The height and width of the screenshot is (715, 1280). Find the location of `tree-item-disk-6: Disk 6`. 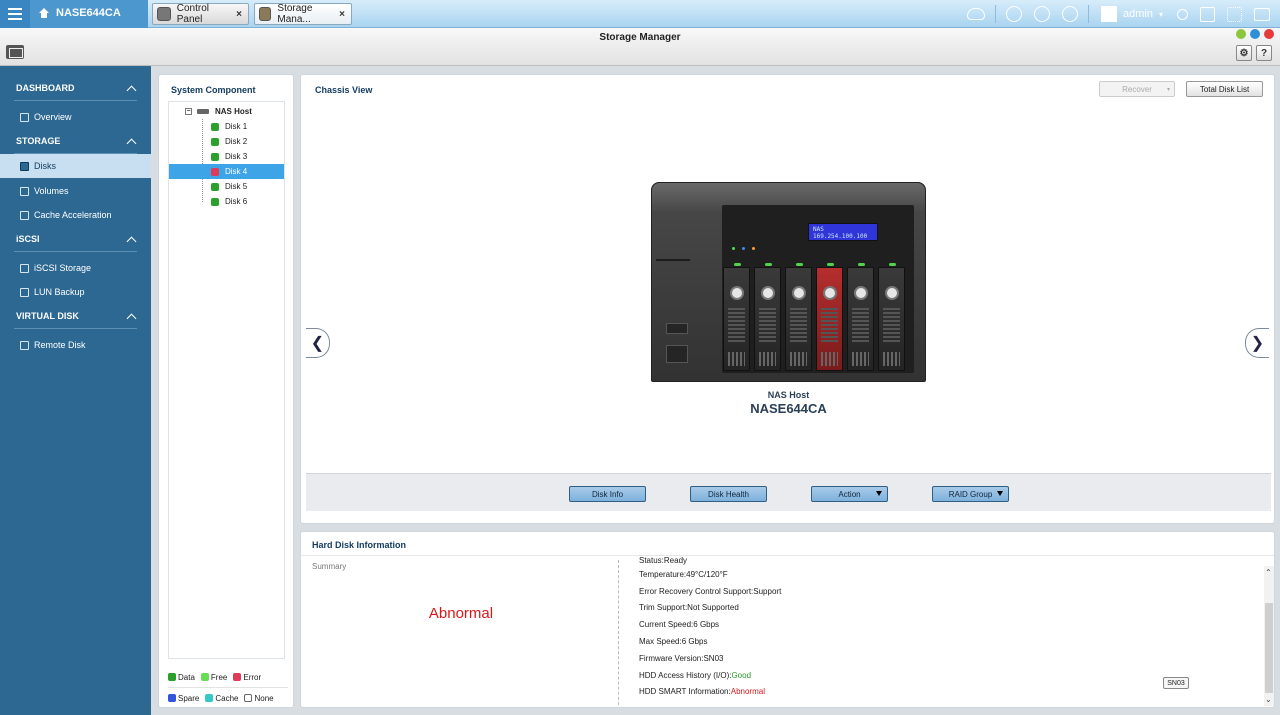

tree-item-disk-6: Disk 6 is located at coordinates (226, 201).